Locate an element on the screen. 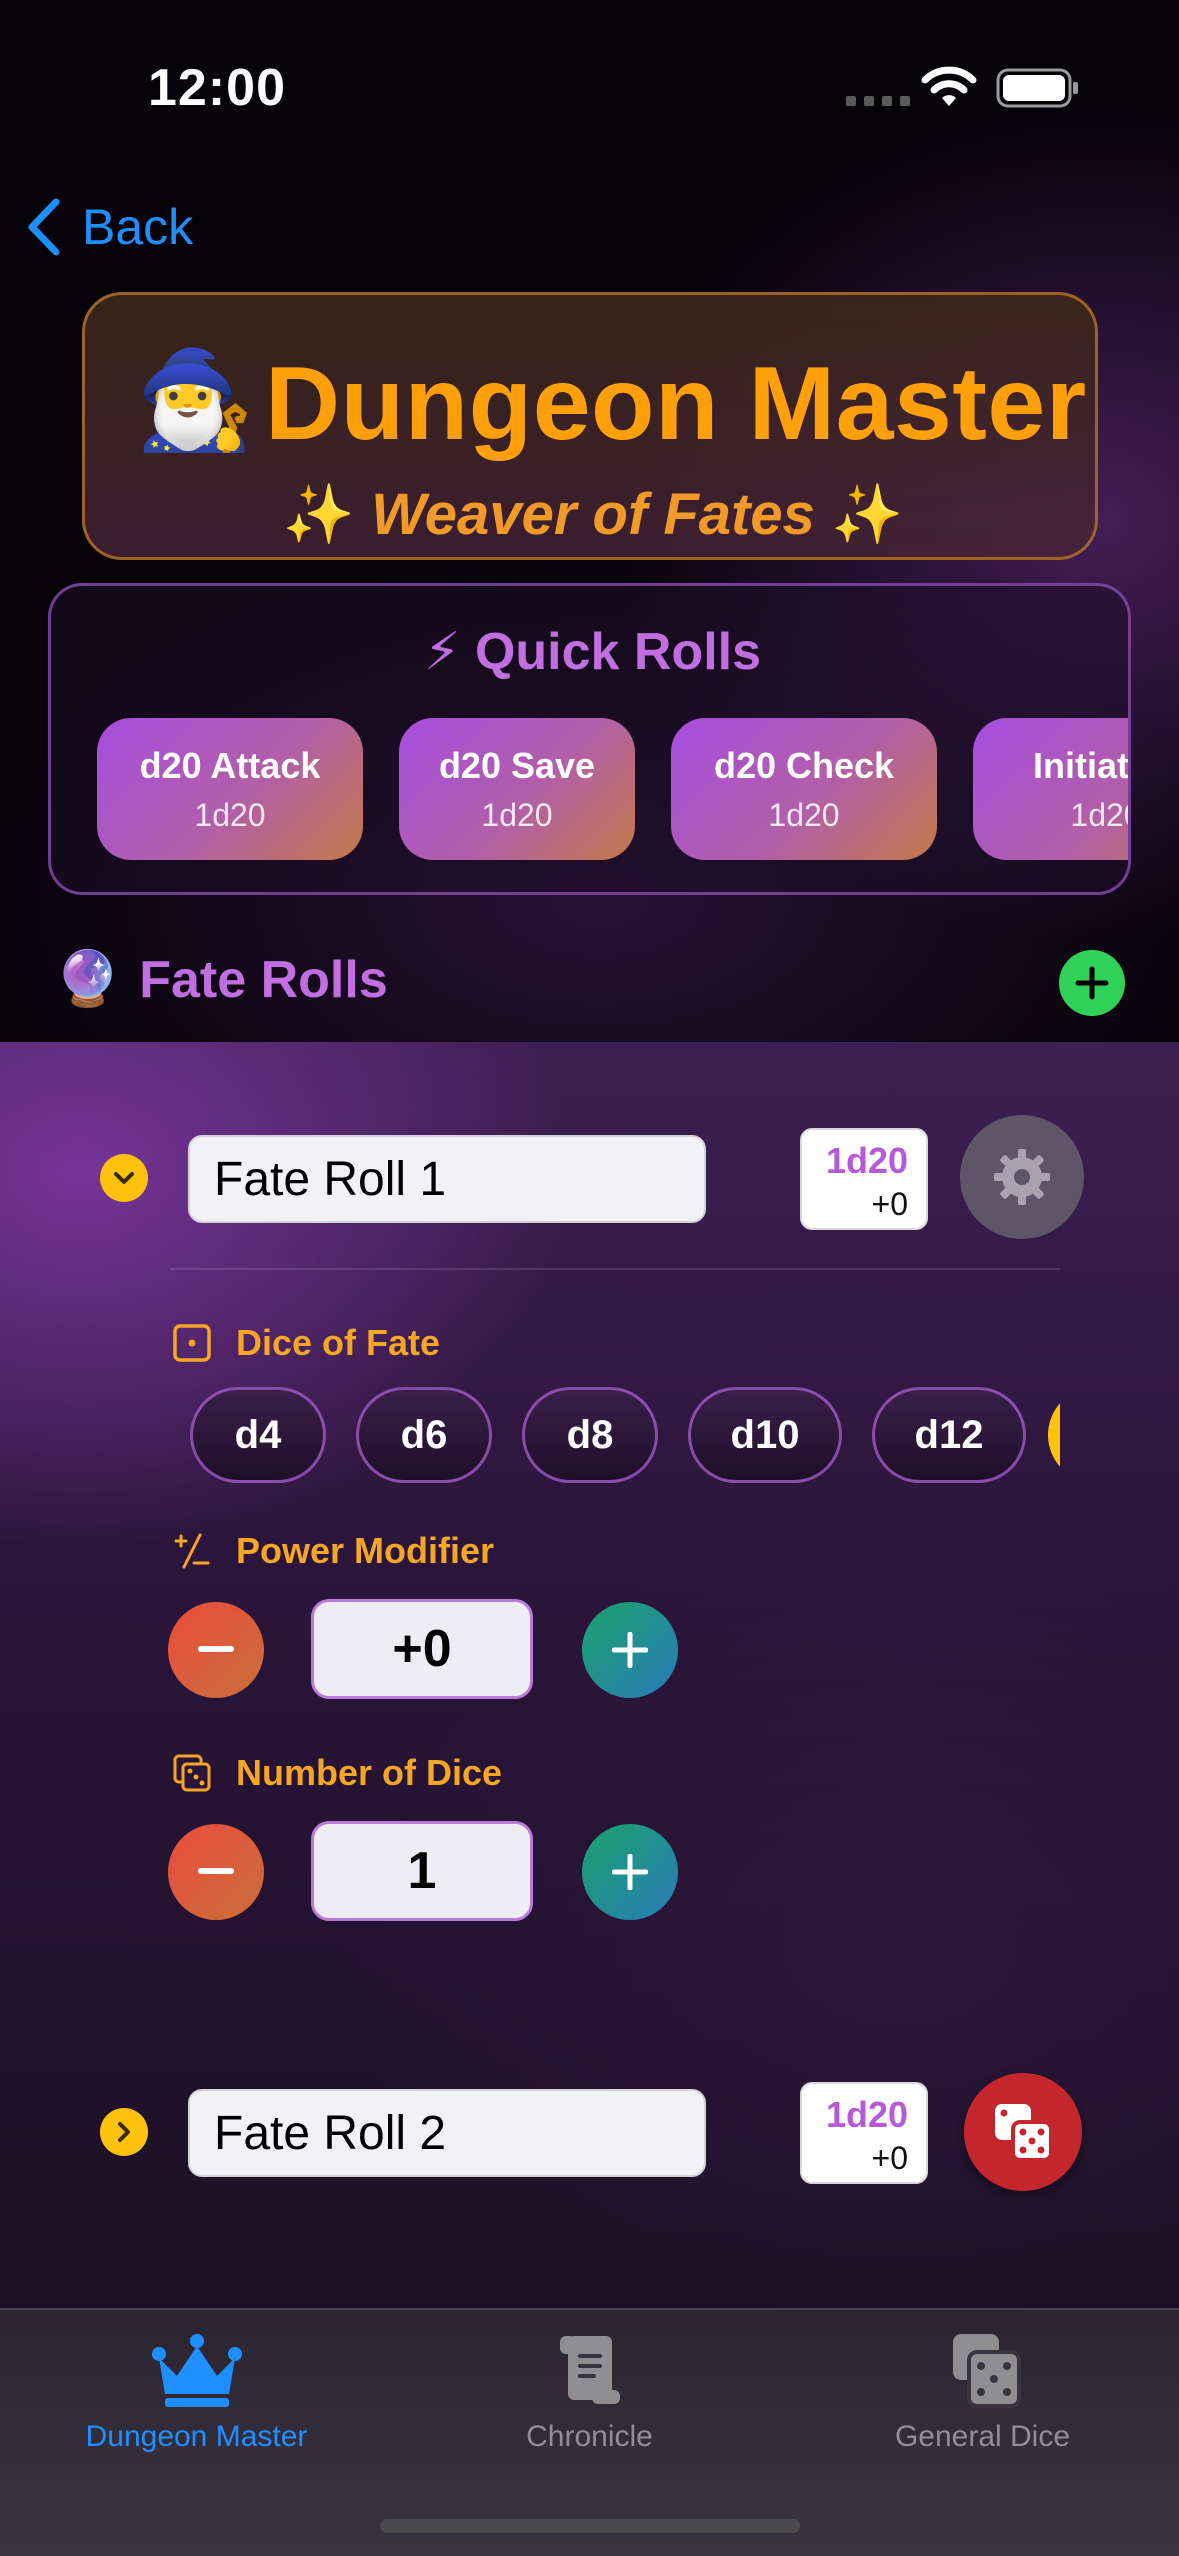 This screenshot has width=1179, height=2556. collapse-fate-roll-1-button is located at coordinates (124, 1178).